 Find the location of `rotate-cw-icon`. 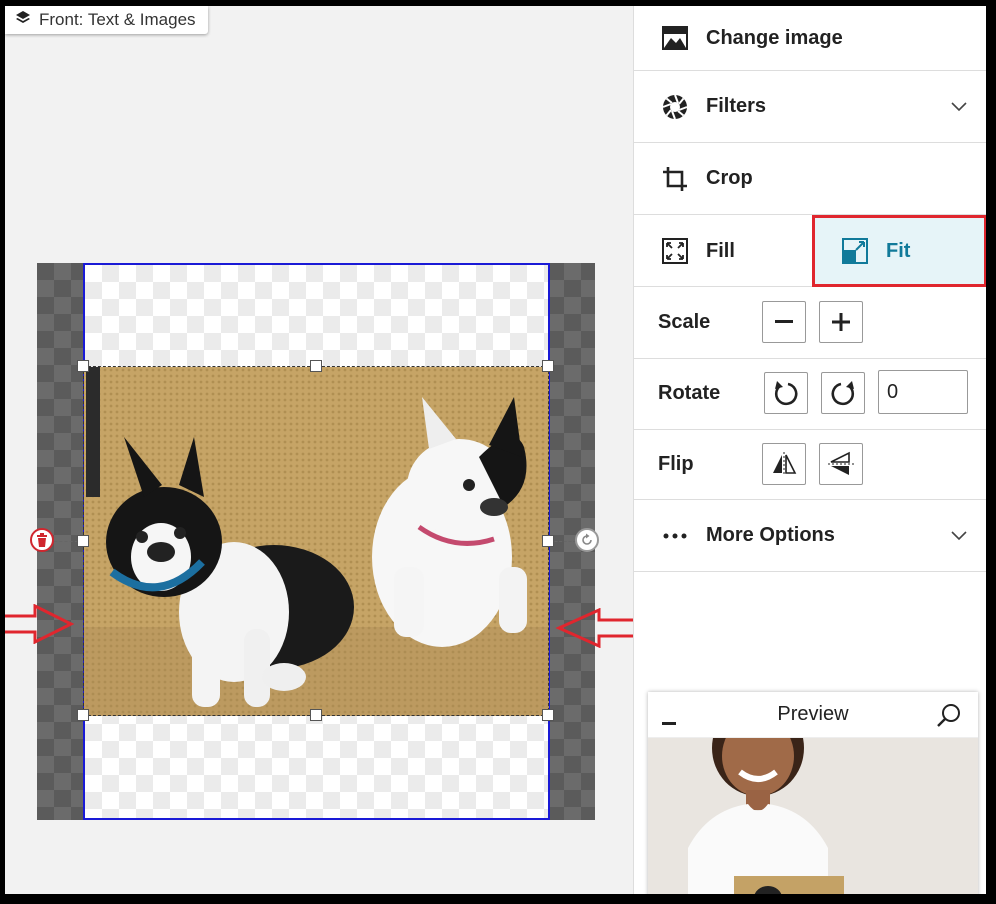

rotate-cw-icon is located at coordinates (843, 393).